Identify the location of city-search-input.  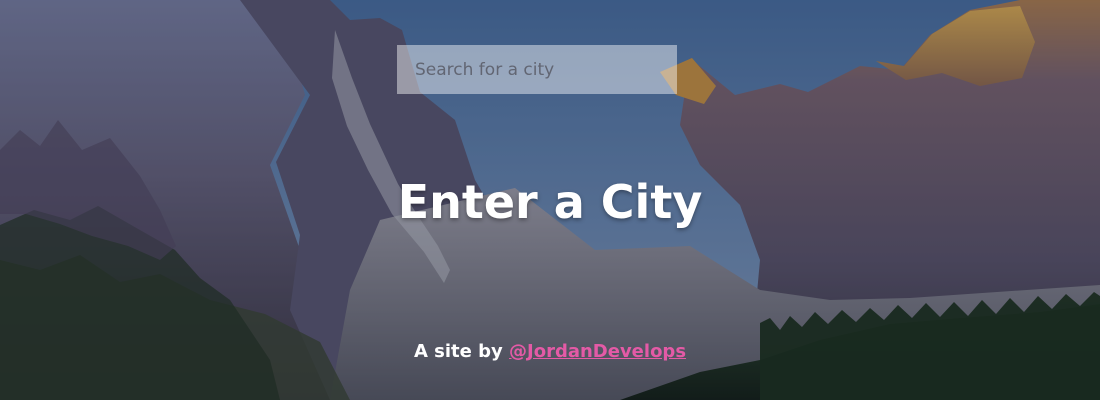
(537, 69).